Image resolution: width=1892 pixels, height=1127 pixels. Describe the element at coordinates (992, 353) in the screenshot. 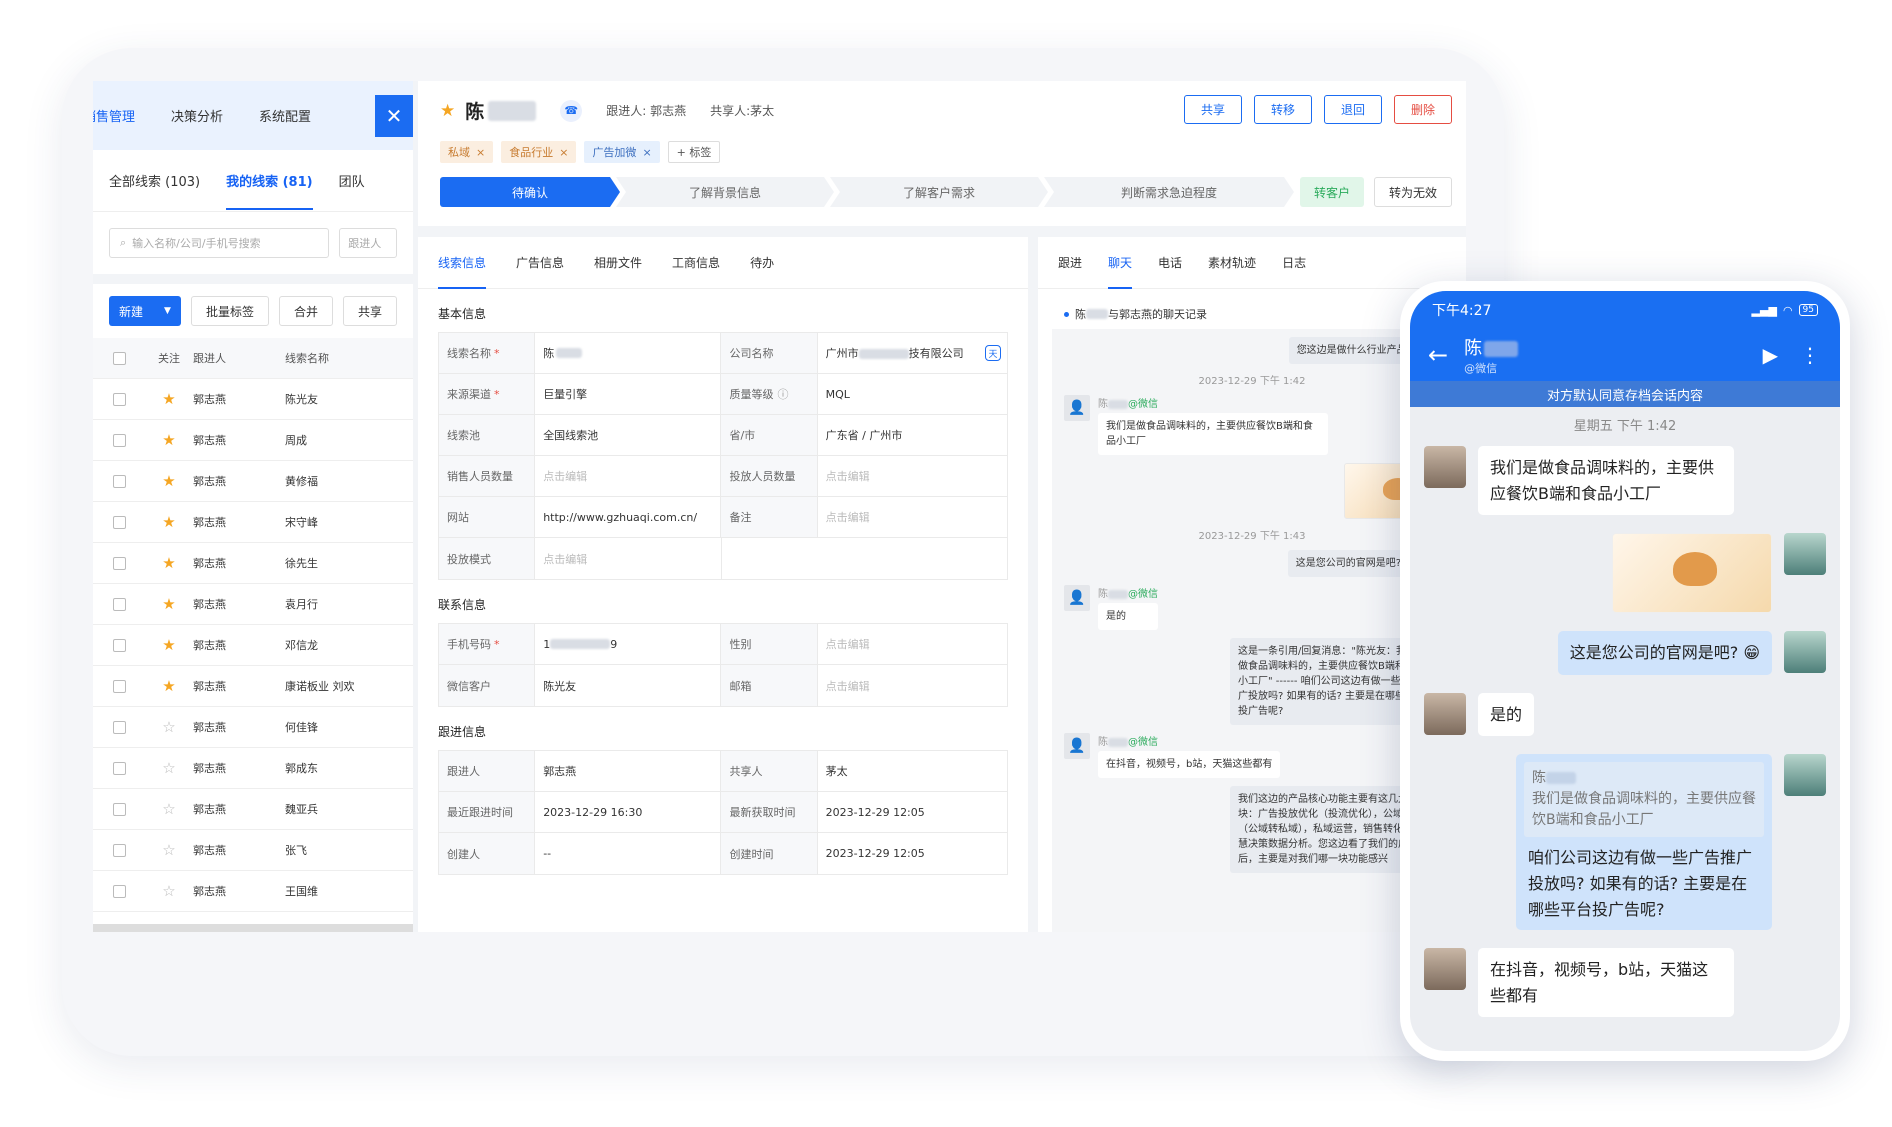

I see `shield-icon: 天` at that location.